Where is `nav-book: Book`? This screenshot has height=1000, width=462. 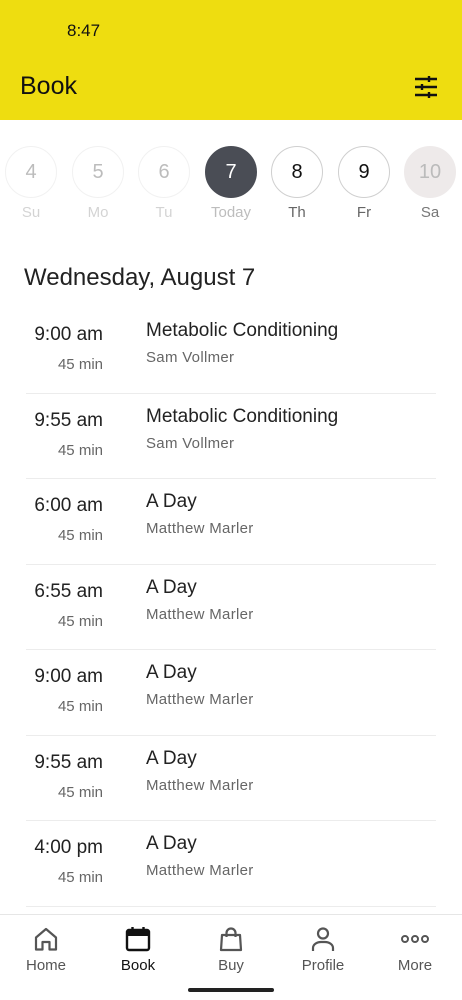 nav-book: Book is located at coordinates (138, 949).